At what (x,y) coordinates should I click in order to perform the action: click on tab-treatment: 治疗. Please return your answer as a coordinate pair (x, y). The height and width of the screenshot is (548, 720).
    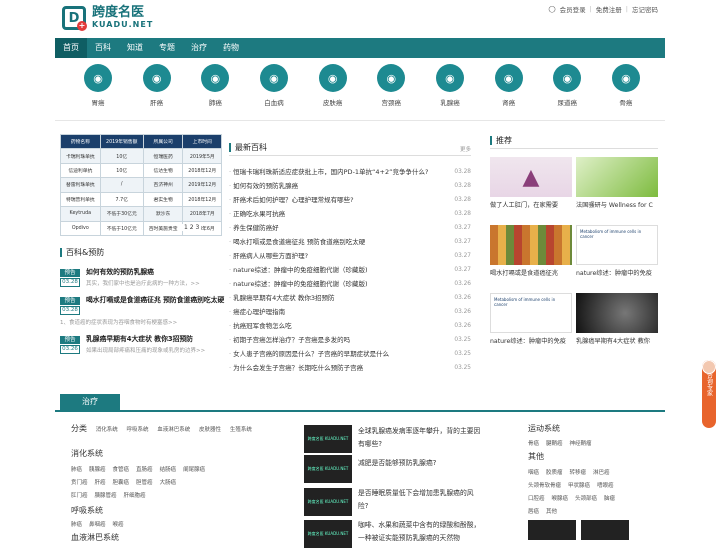
    Looking at the image, I should click on (90, 402).